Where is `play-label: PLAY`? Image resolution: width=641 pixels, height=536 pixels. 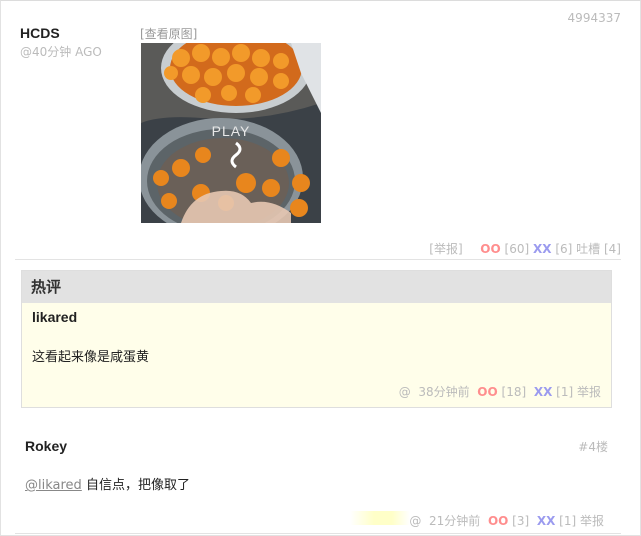 play-label: PLAY is located at coordinates (231, 131).